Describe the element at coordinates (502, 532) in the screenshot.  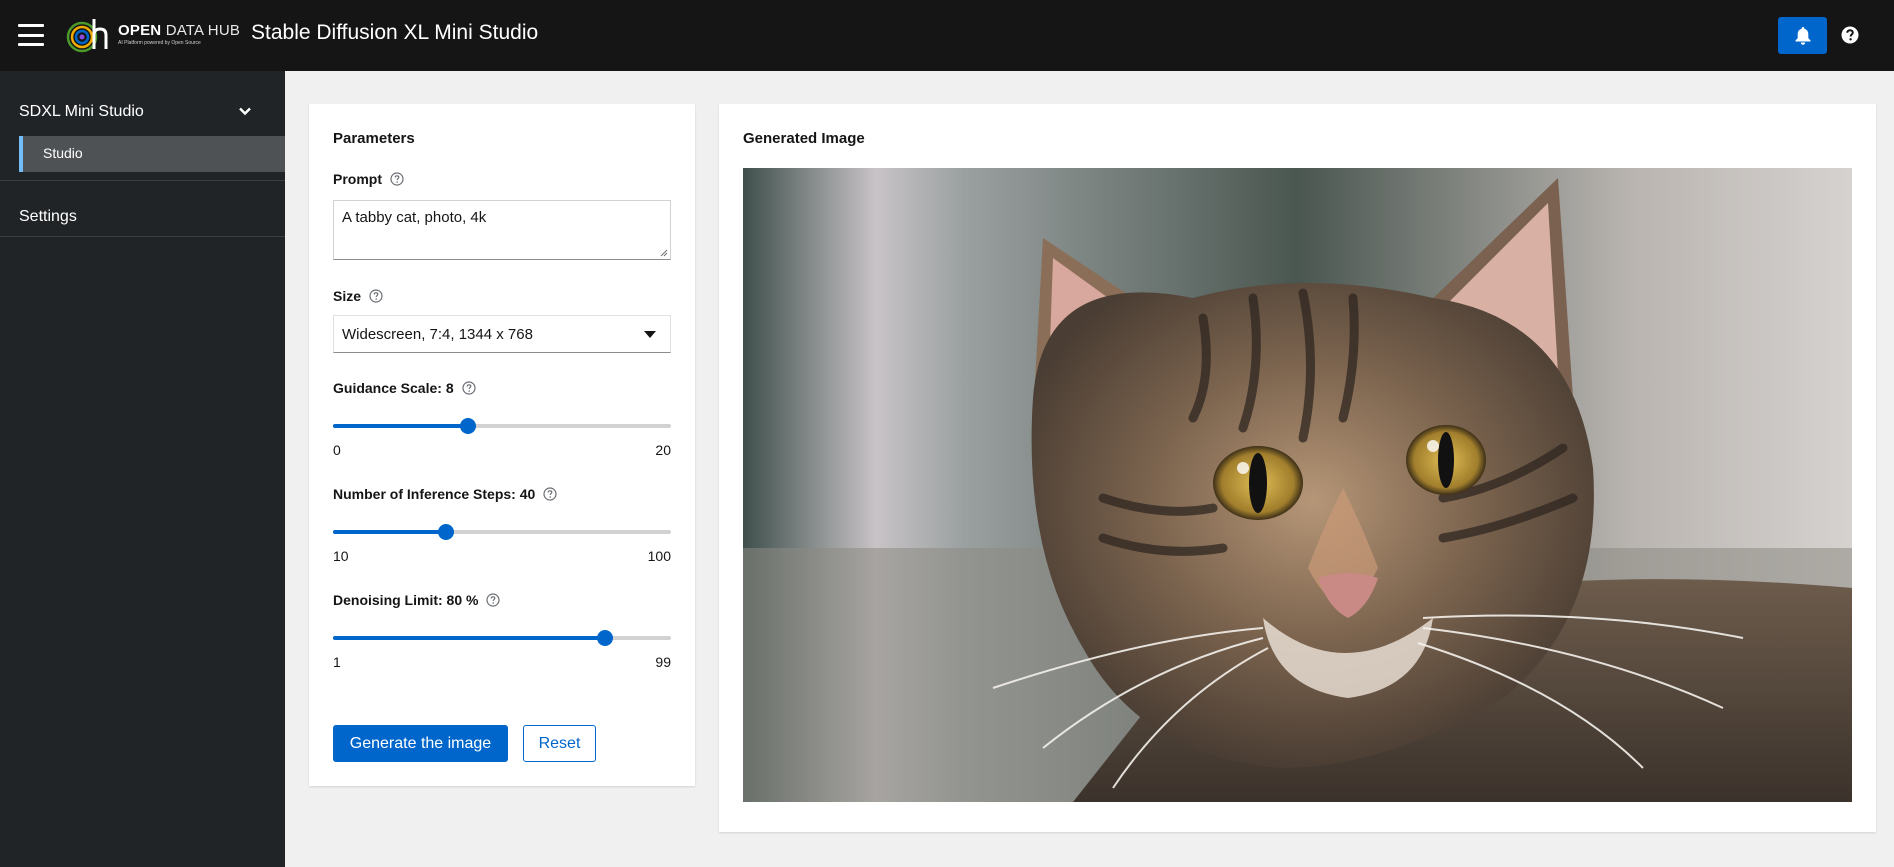
I see `steps-slider` at that location.